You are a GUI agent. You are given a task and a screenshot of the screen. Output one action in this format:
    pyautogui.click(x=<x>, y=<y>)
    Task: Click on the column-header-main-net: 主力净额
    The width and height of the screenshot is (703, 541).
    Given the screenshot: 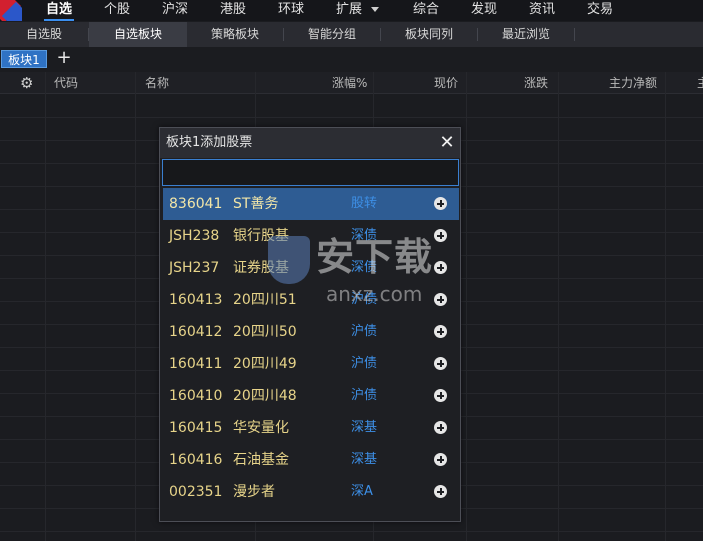 What is the action you would take?
    pyautogui.click(x=633, y=83)
    